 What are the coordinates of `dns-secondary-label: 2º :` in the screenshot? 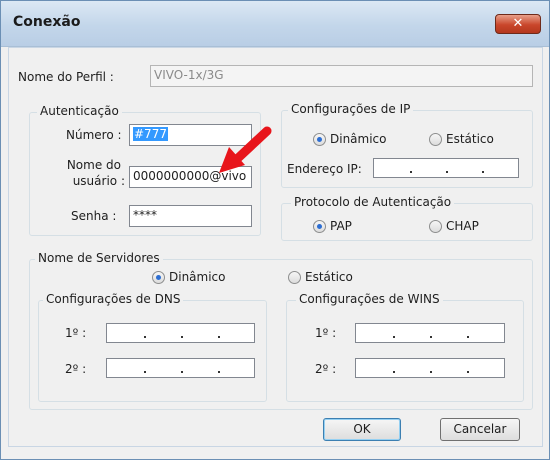 It's located at (76, 369).